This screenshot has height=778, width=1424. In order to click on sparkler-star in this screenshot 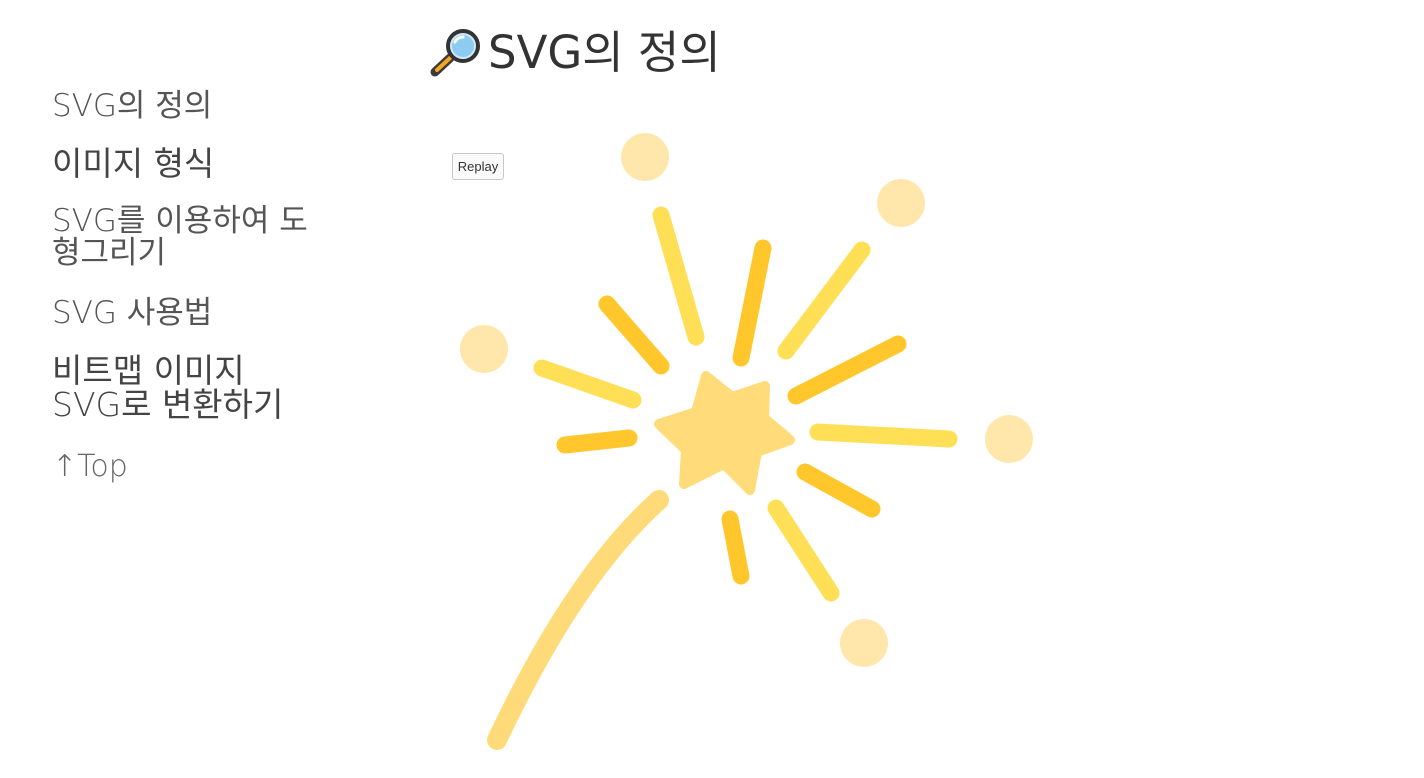, I will do `click(724, 433)`.